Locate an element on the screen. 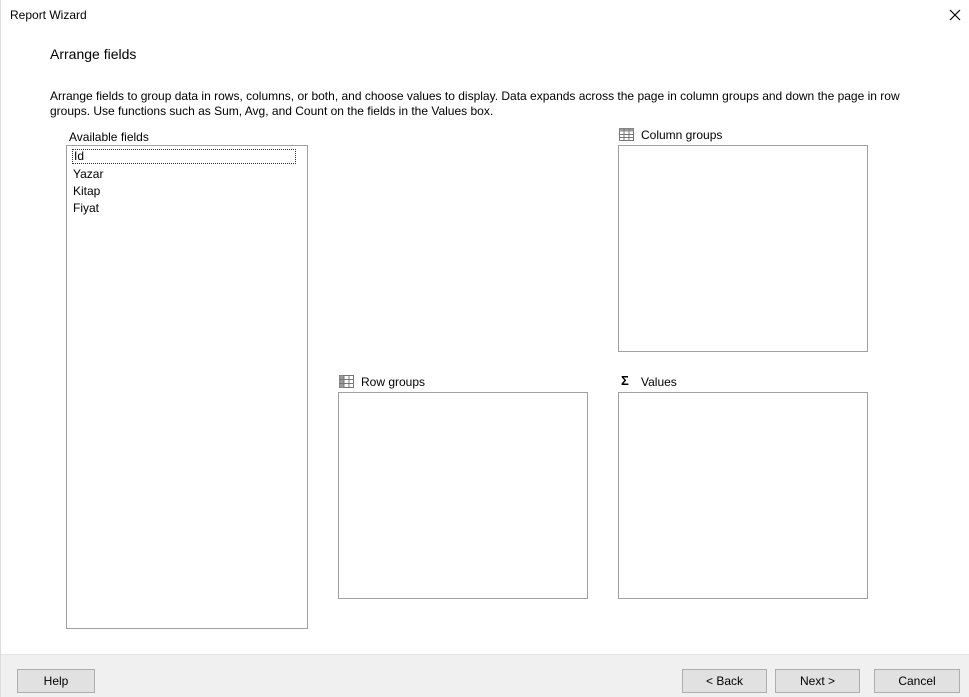  values-box is located at coordinates (743, 495).